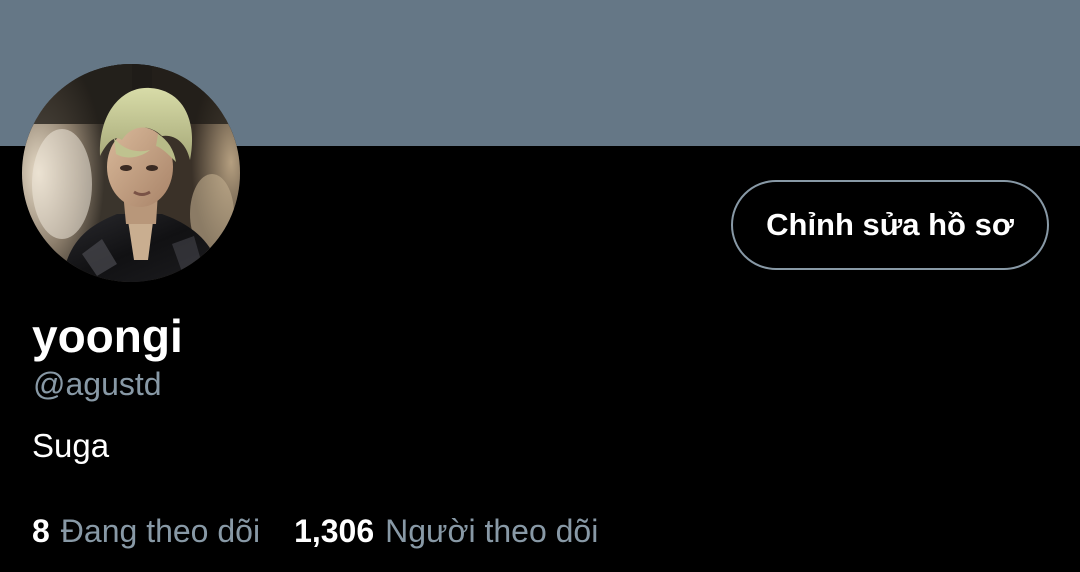 The image size is (1080, 572). I want to click on followers-label: Người theo dõi, so click(492, 531).